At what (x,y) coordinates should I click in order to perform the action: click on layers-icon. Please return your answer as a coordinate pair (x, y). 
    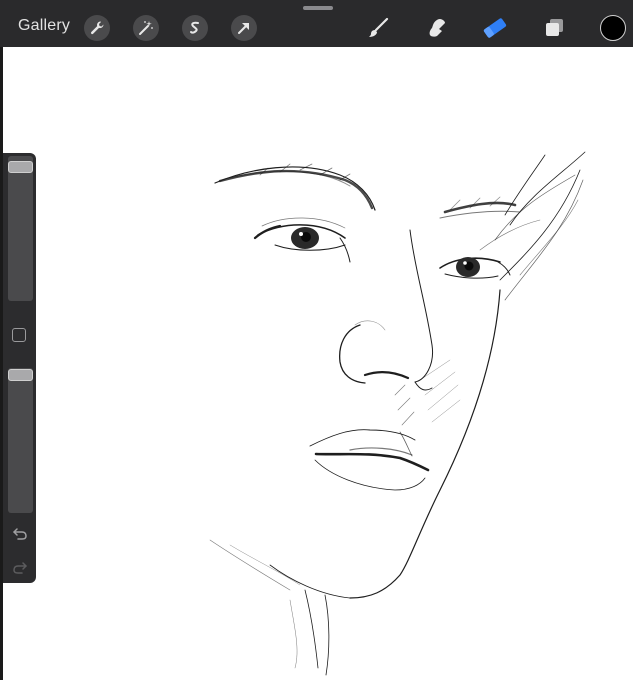
    Looking at the image, I should click on (554, 27).